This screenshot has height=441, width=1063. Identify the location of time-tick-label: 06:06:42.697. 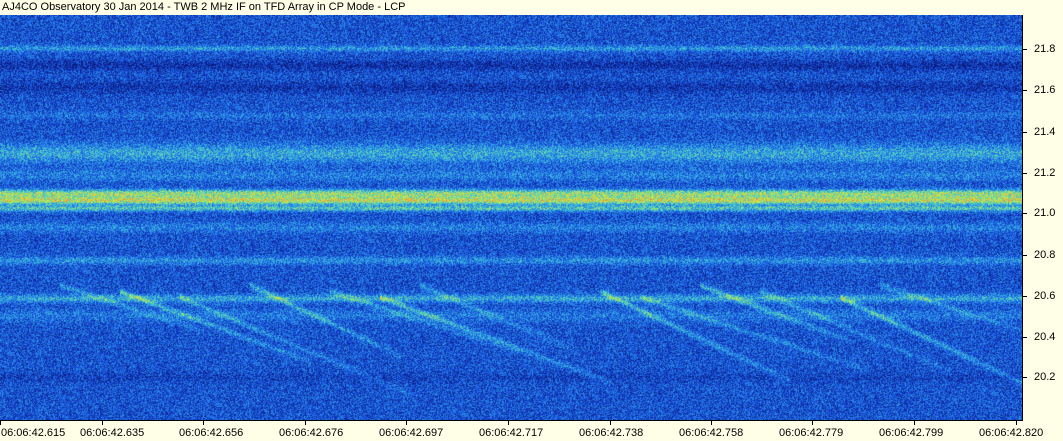
(411, 433).